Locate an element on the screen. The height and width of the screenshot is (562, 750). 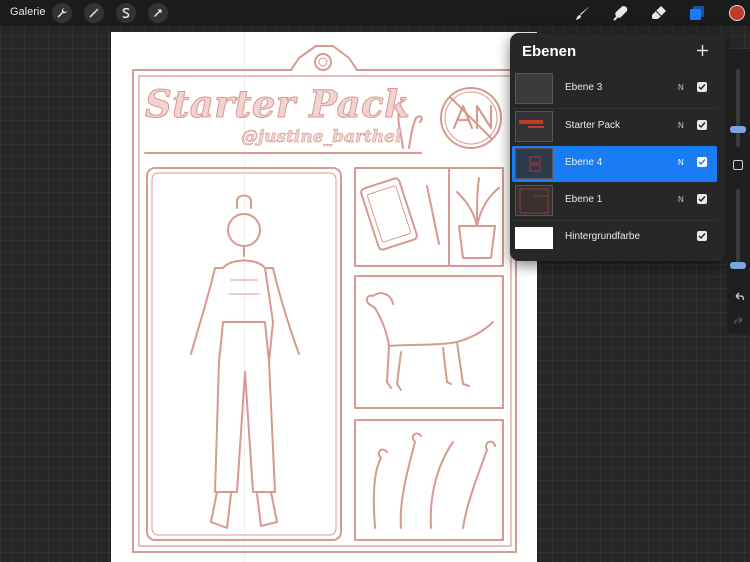
artwork-title: Starter Pack is located at coordinates (277, 104).